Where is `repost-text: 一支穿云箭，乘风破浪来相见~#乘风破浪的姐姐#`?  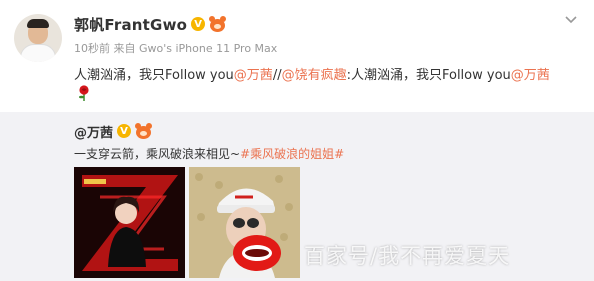
repost-text: 一支穿云箭，乘风破浪来相见~#乘风破浪的姐姐# is located at coordinates (209, 153).